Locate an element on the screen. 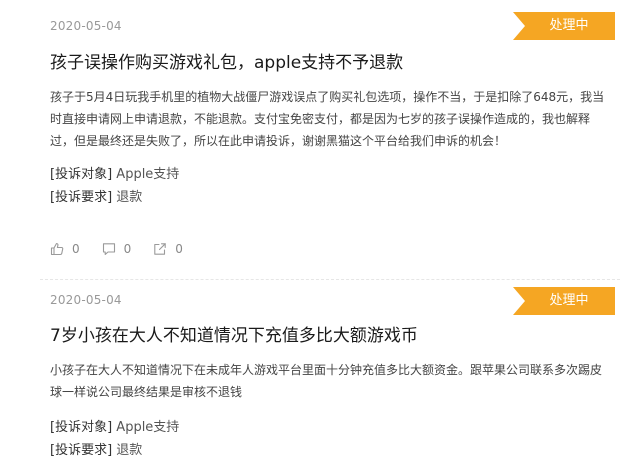 The height and width of the screenshot is (474, 640). share-count: 0 is located at coordinates (179, 249).